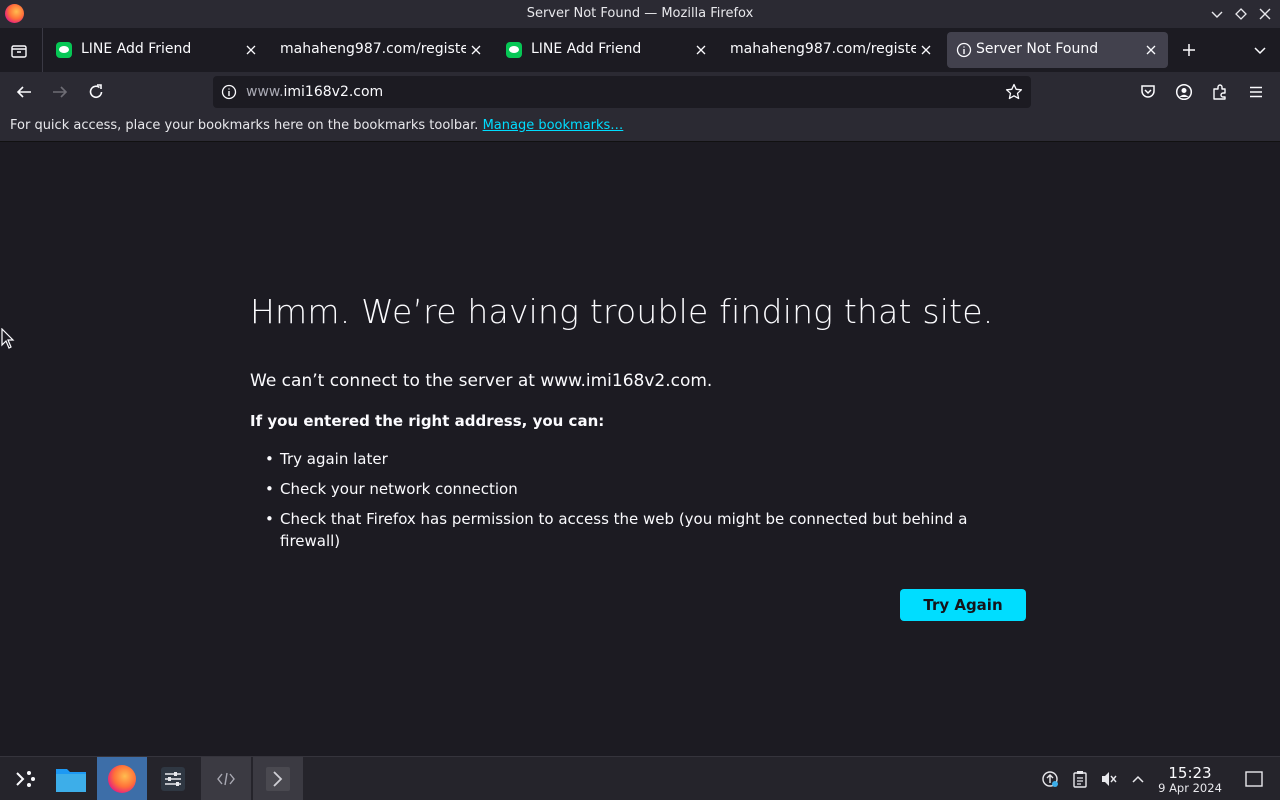  What do you see at coordinates (122, 778) in the screenshot?
I see `taskbar-firefox-icon` at bounding box center [122, 778].